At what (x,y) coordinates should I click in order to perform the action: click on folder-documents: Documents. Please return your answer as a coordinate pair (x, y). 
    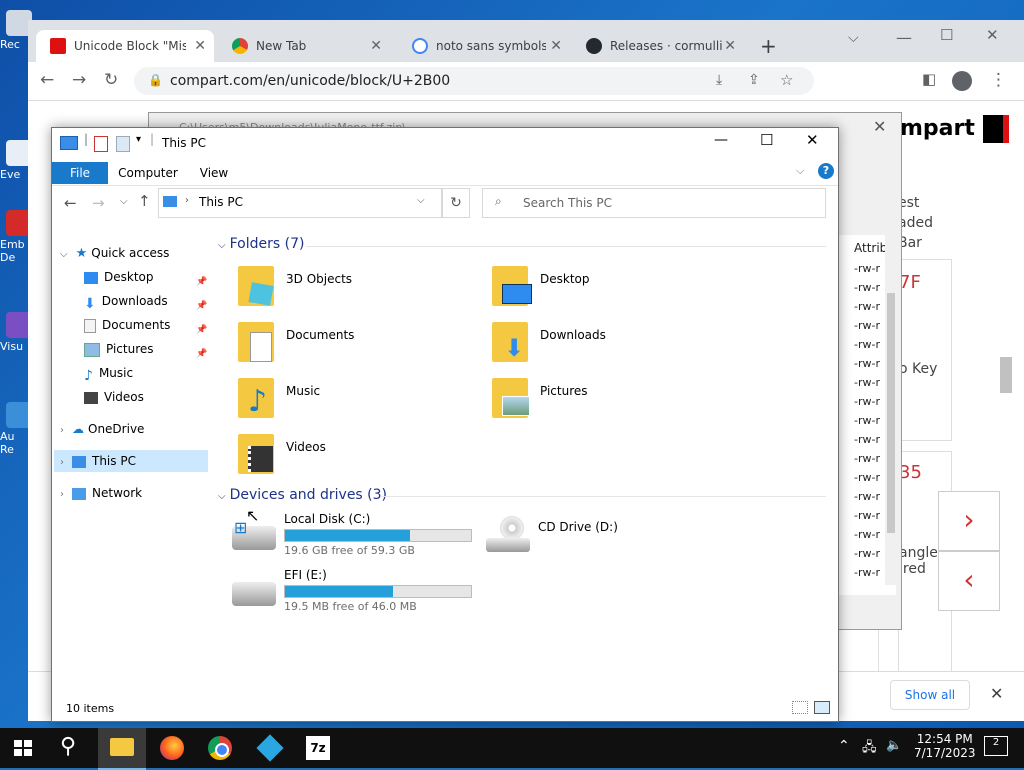
    Looking at the image, I should click on (363, 347).